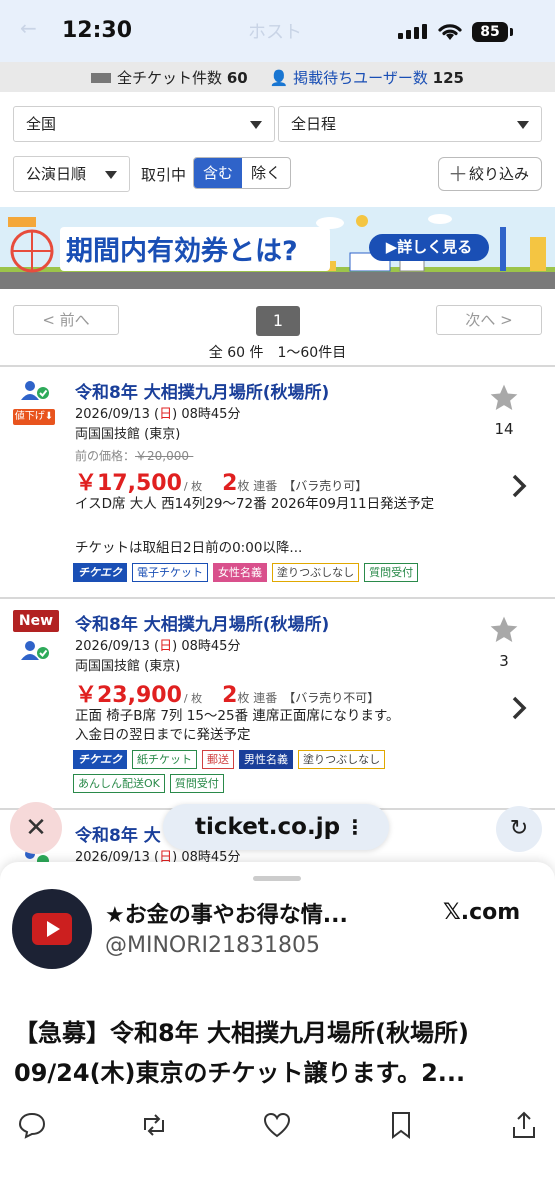 The height and width of the screenshot is (1200, 555). I want to click on total-tickets: 全チケット件数 60, so click(169, 77).